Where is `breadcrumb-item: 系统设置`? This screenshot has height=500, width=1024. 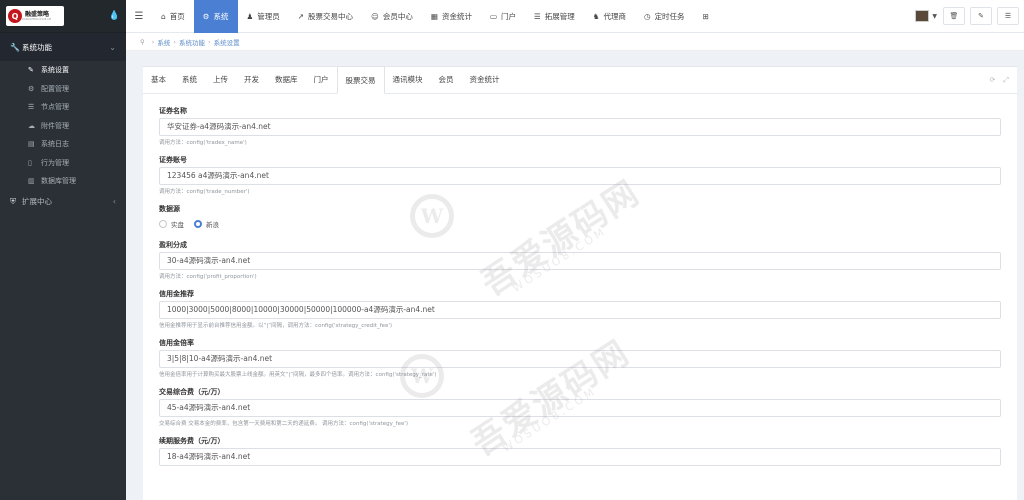
breadcrumb-item: 系统设置 is located at coordinates (227, 42).